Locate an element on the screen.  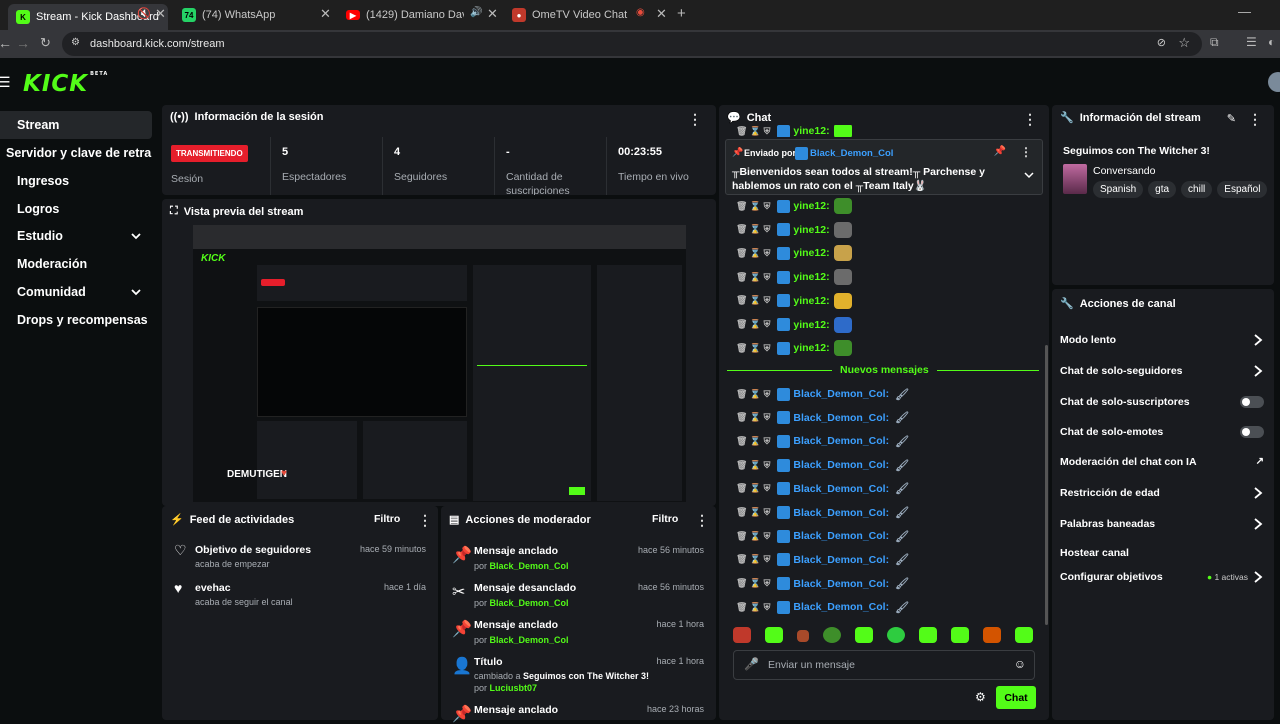
sidebar-item-stream: Stream is located at coordinates (76, 125).